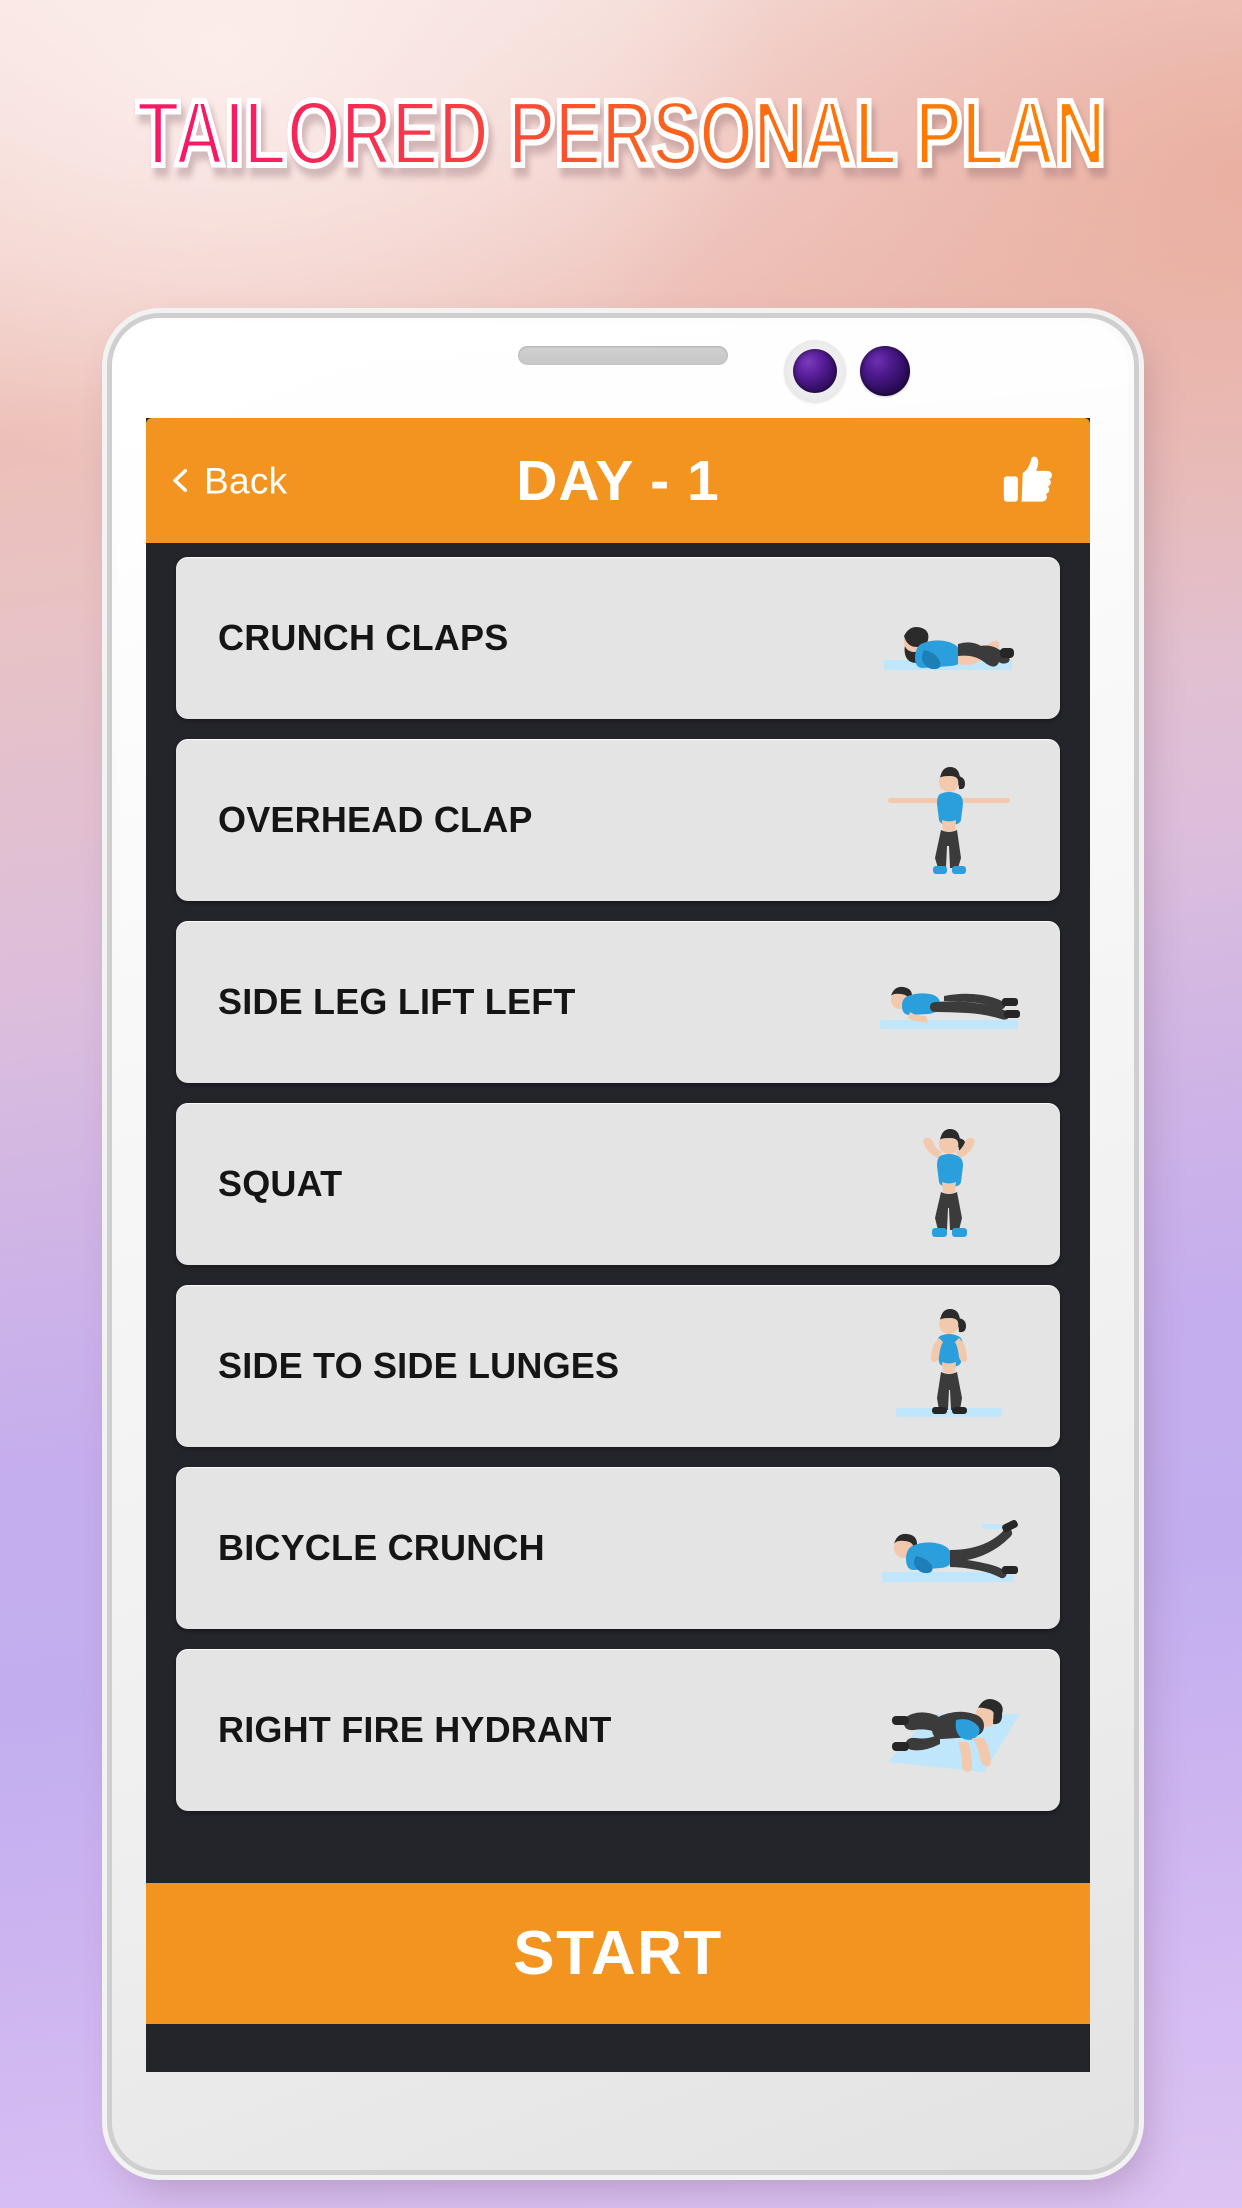  Describe the element at coordinates (618, 820) in the screenshot. I see `exercise-row: OVERHEAD CLAP` at that location.